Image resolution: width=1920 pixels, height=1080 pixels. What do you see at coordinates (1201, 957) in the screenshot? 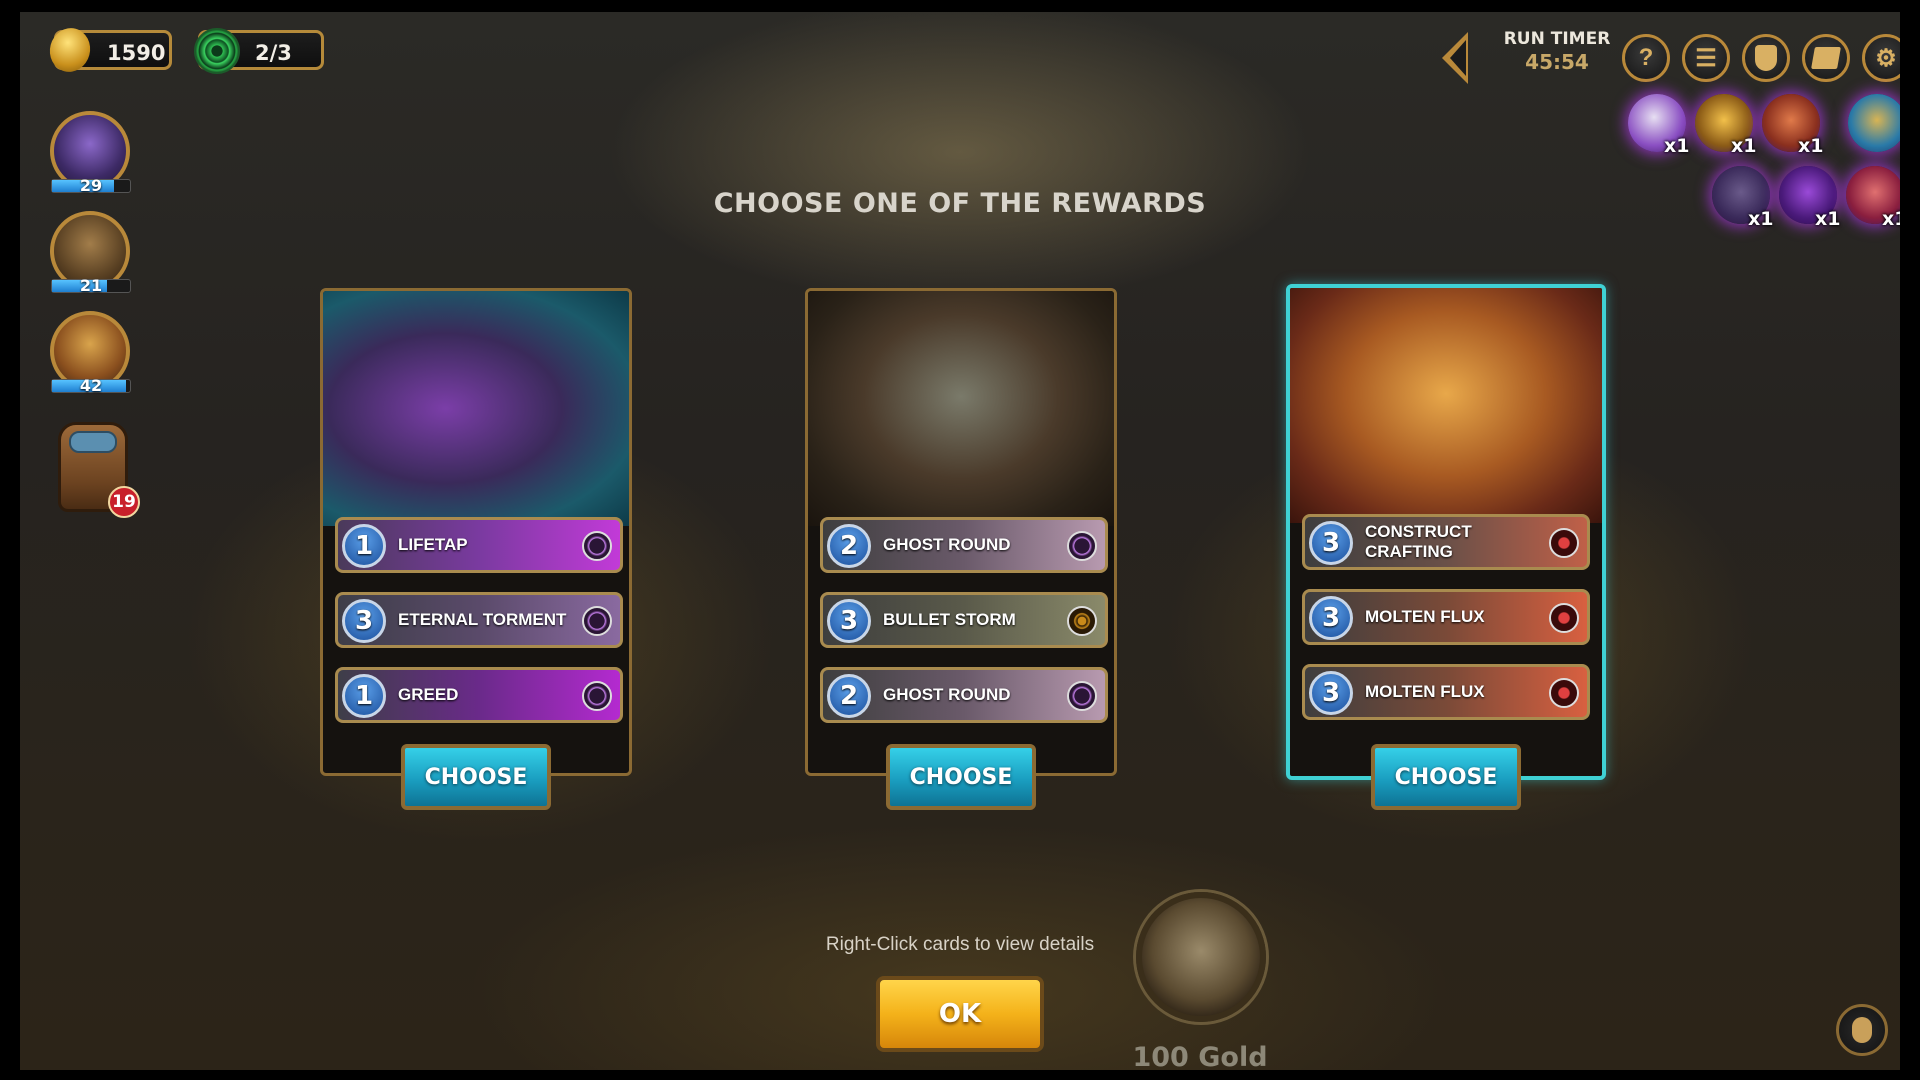
I see `gold-reward-emblem-icon` at bounding box center [1201, 957].